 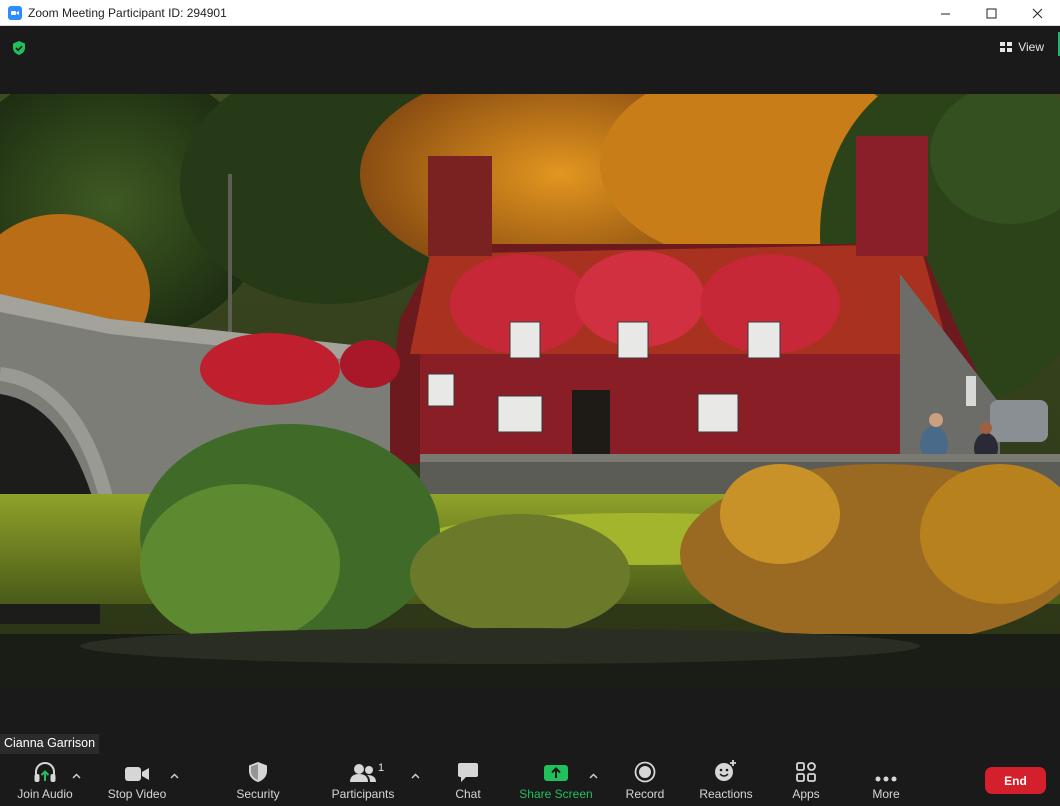 What do you see at coordinates (556, 773) in the screenshot?
I see `share-screen-icon` at bounding box center [556, 773].